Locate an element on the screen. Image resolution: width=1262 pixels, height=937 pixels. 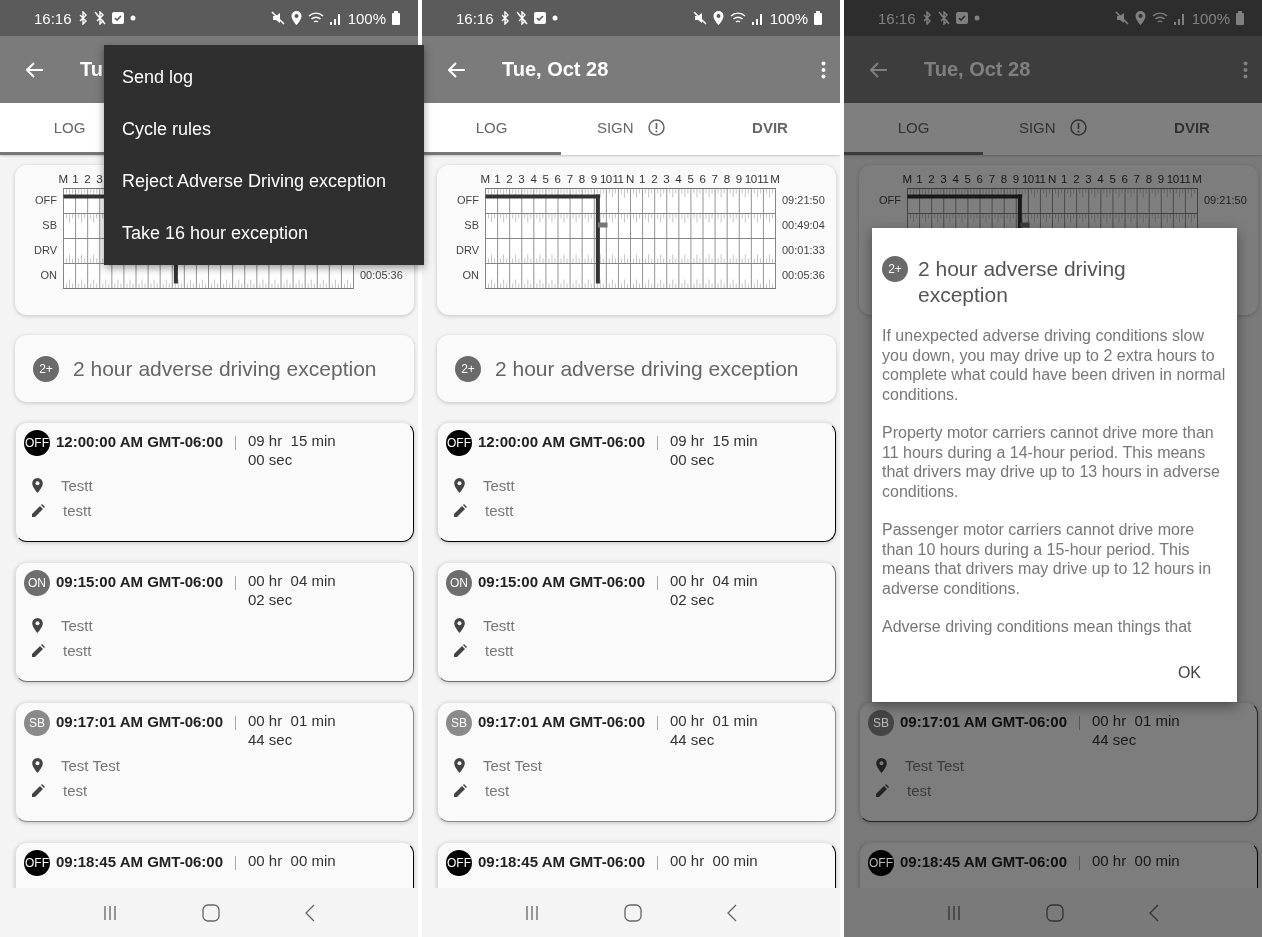
hour-label: 9 is located at coordinates (1015, 180).